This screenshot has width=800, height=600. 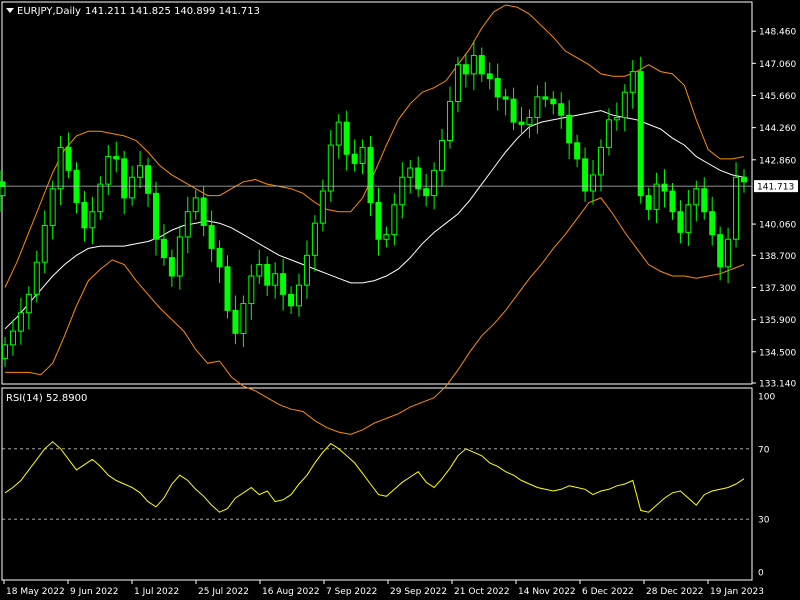 What do you see at coordinates (35, 592) in the screenshot?
I see `time-tick-label: 18 May 2022` at bounding box center [35, 592].